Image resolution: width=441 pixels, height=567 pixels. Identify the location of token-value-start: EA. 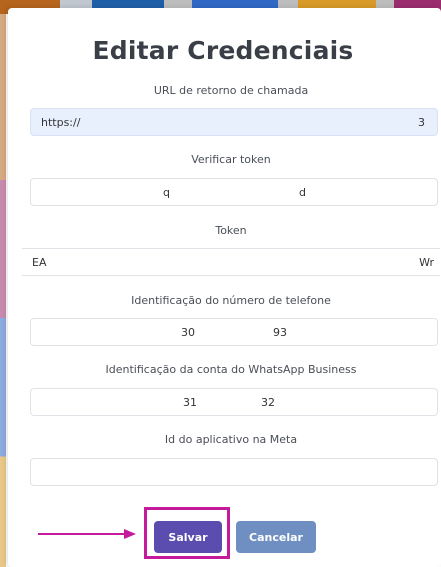
(39, 262).